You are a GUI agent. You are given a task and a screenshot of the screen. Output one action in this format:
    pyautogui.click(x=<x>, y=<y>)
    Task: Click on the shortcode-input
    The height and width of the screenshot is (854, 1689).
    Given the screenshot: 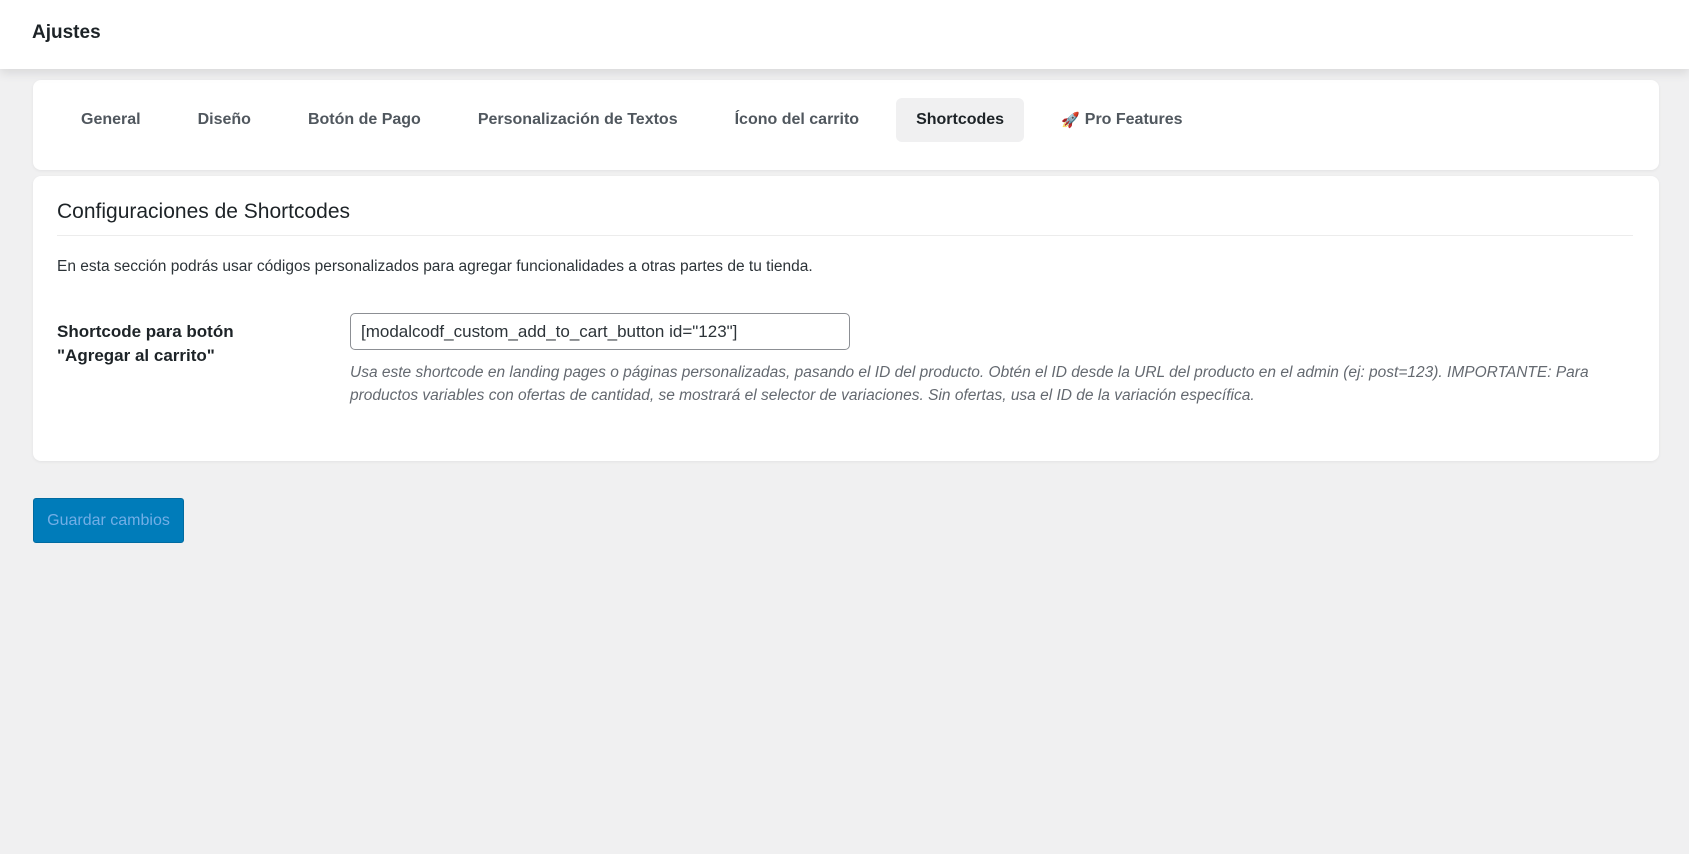 What is the action you would take?
    pyautogui.click(x=600, y=331)
    